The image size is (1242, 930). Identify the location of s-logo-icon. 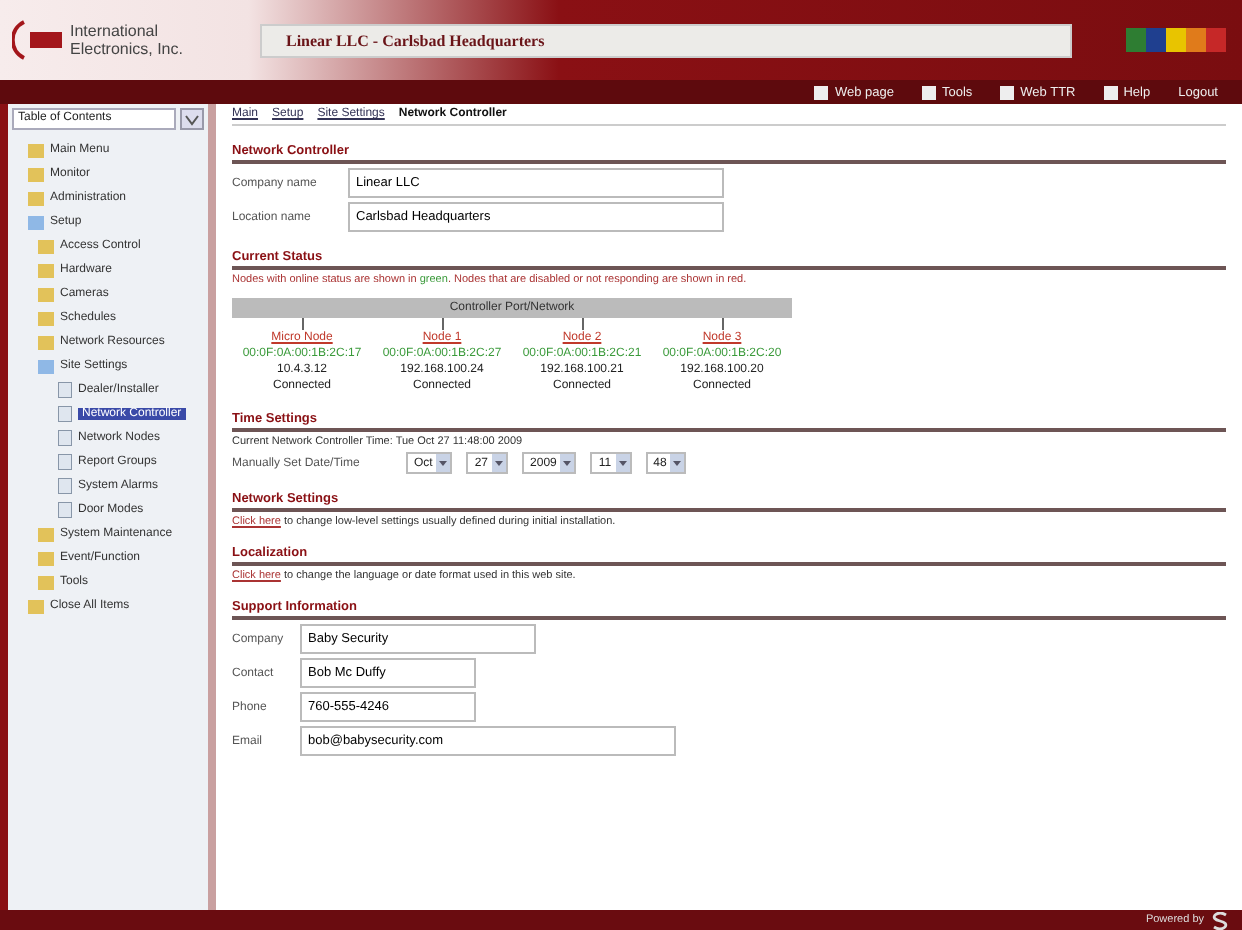
(1220, 920).